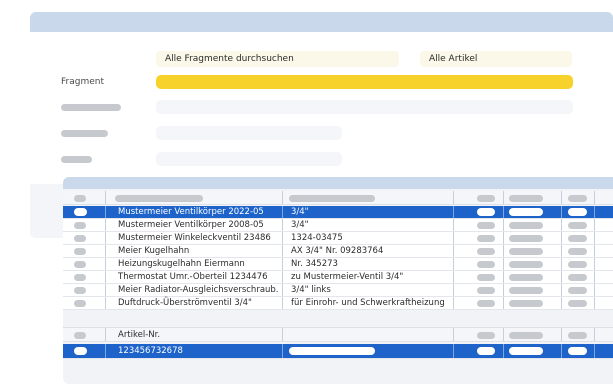 The image size is (613, 384). I want to click on row-value: AX 3/4" Nr. 09283764, so click(337, 251).